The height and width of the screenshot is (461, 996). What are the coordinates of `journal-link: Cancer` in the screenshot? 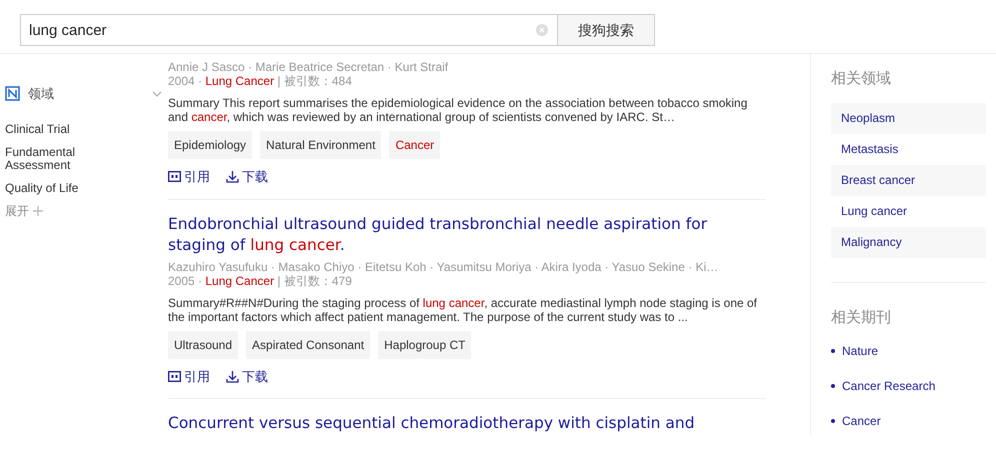 It's located at (861, 421).